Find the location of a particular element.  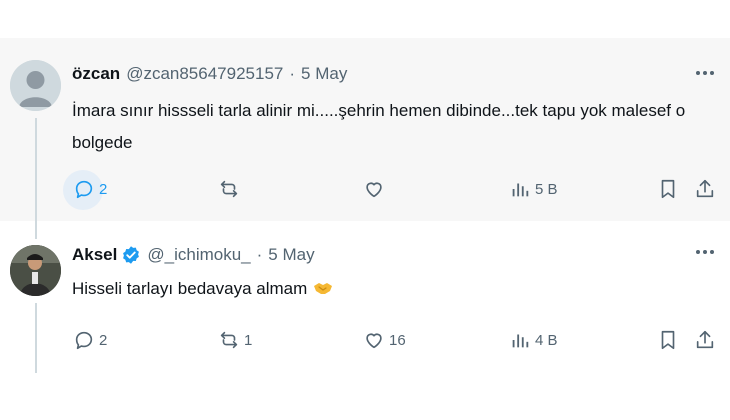

handshake-emoji is located at coordinates (323, 288).